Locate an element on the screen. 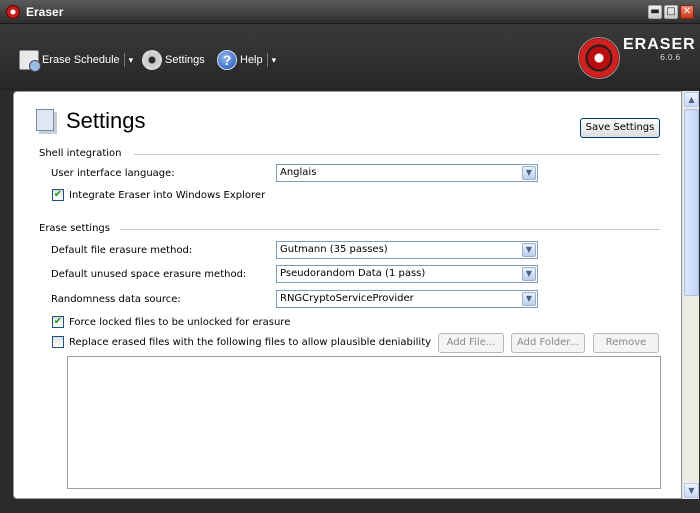  remove-button: Remove is located at coordinates (626, 343).